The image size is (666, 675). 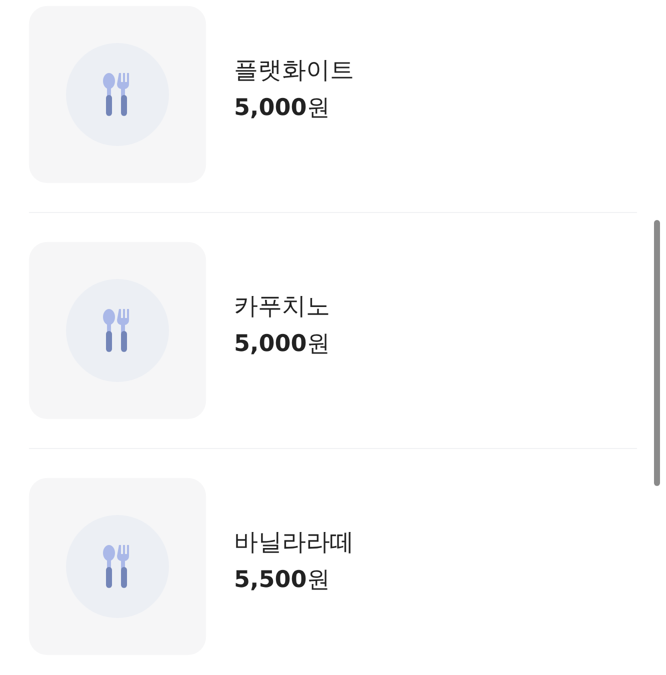 What do you see at coordinates (282, 306) in the screenshot?
I see `menu-name: 카푸치노` at bounding box center [282, 306].